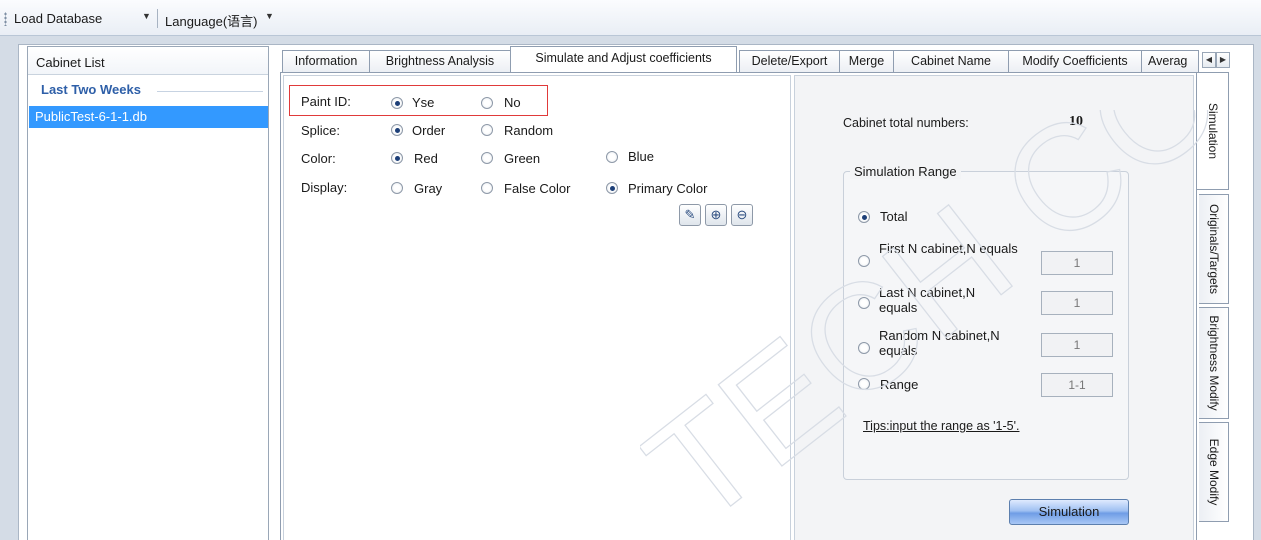  What do you see at coordinates (789, 61) in the screenshot?
I see `tab-delete-export: Delete/Export` at bounding box center [789, 61].